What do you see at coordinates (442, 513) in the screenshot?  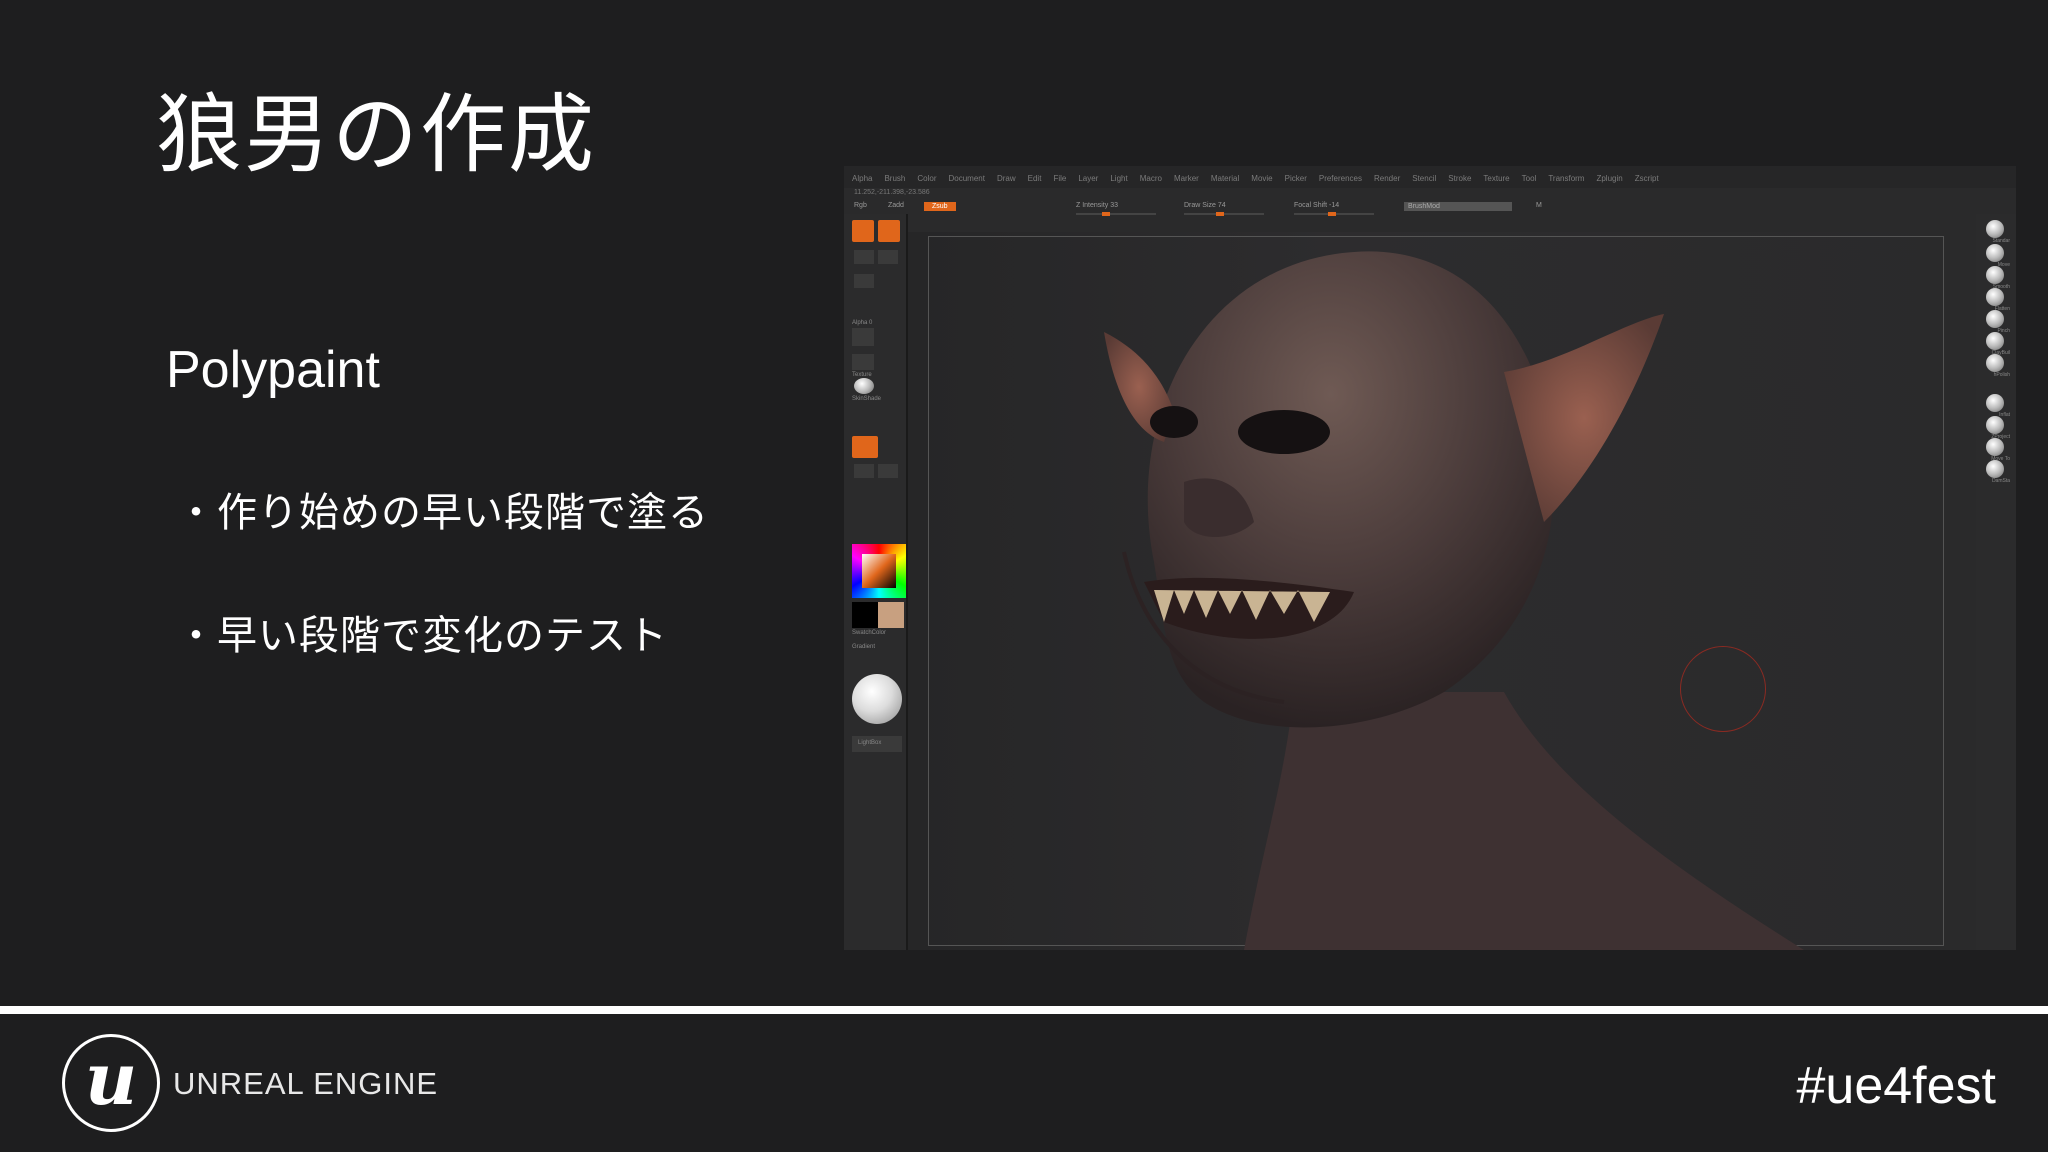 I see `bullet-item: ・作り始めの早い段階で塗る` at bounding box center [442, 513].